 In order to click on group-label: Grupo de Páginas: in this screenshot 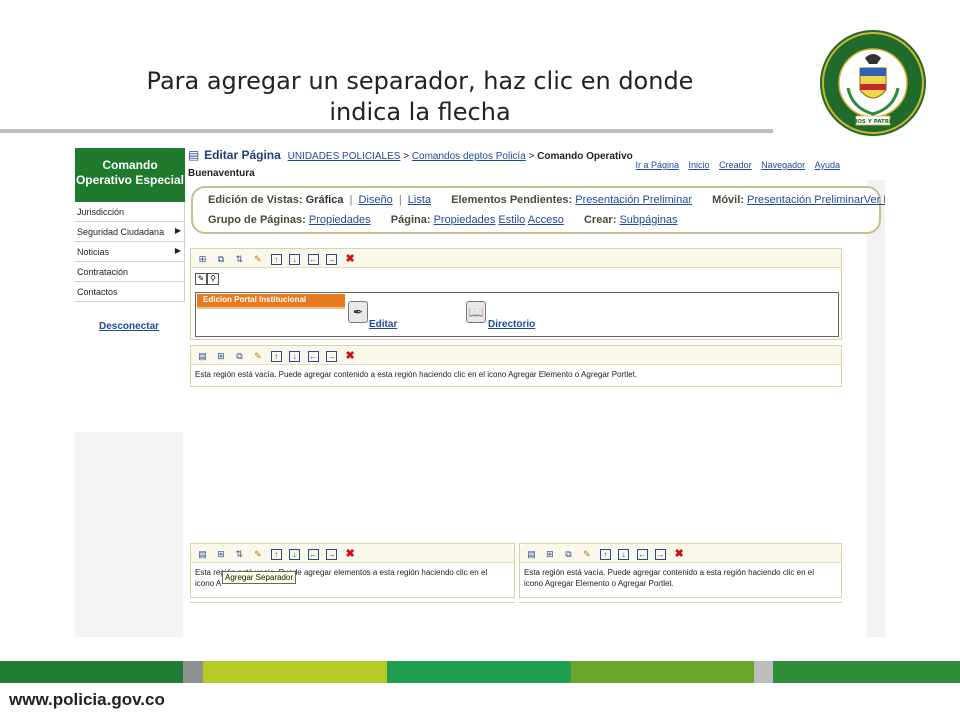, I will do `click(257, 220)`.